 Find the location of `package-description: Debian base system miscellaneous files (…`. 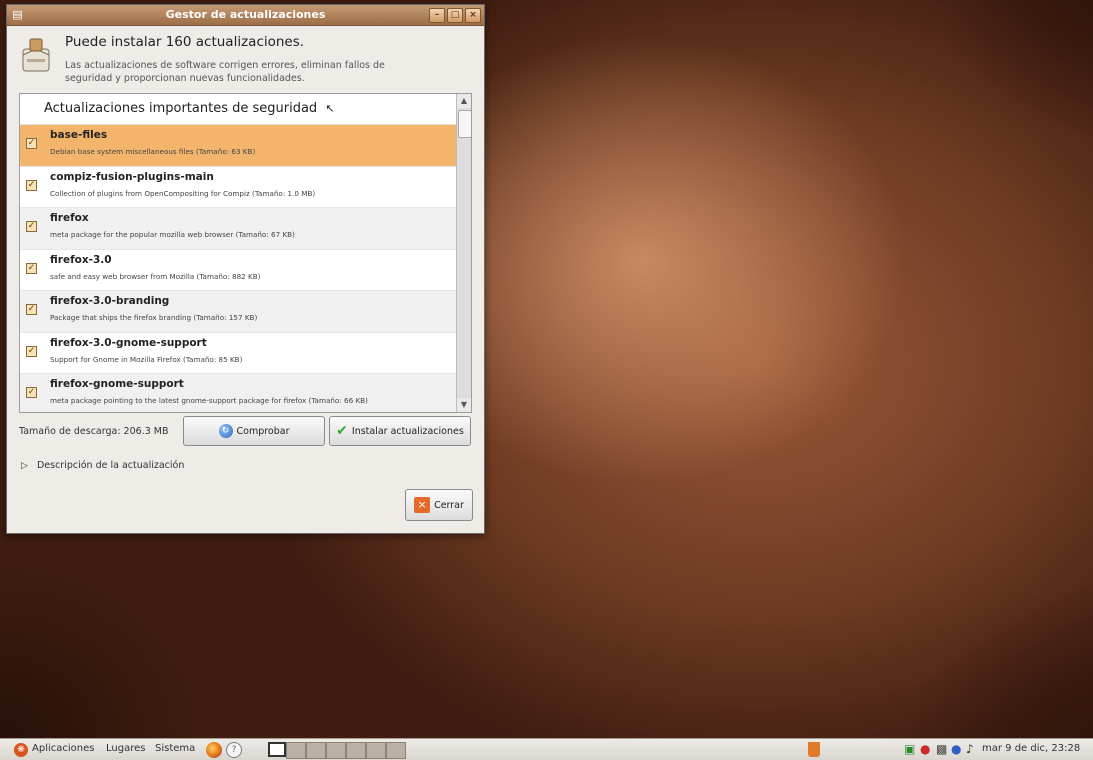

package-description: Debian base system miscellaneous files (… is located at coordinates (153, 151).